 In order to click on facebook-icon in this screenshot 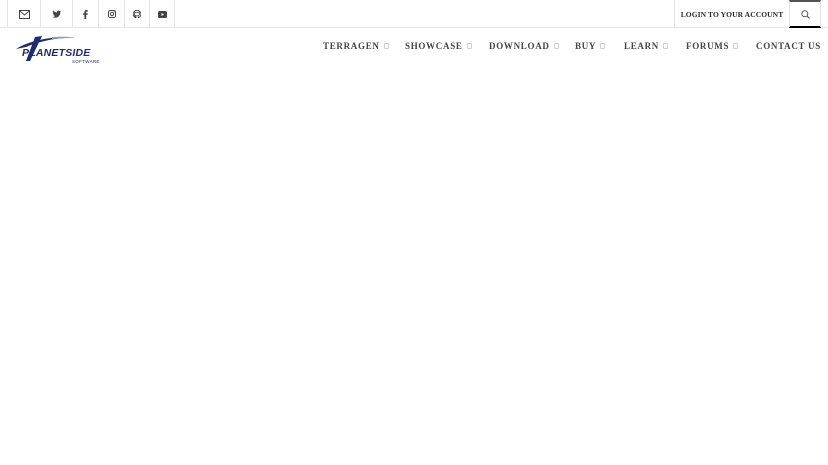, I will do `click(85, 14)`.